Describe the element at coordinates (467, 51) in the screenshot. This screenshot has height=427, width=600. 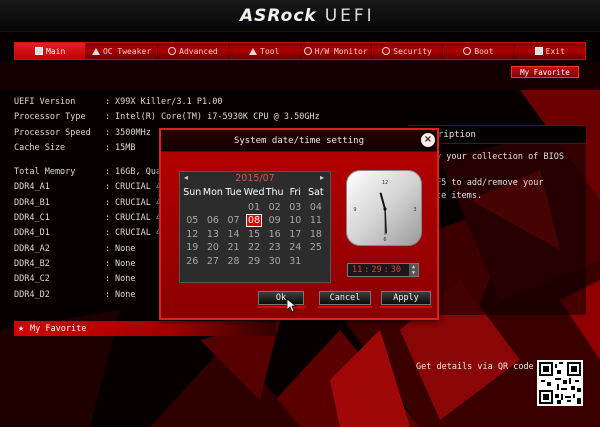
I see `boot-icon` at that location.